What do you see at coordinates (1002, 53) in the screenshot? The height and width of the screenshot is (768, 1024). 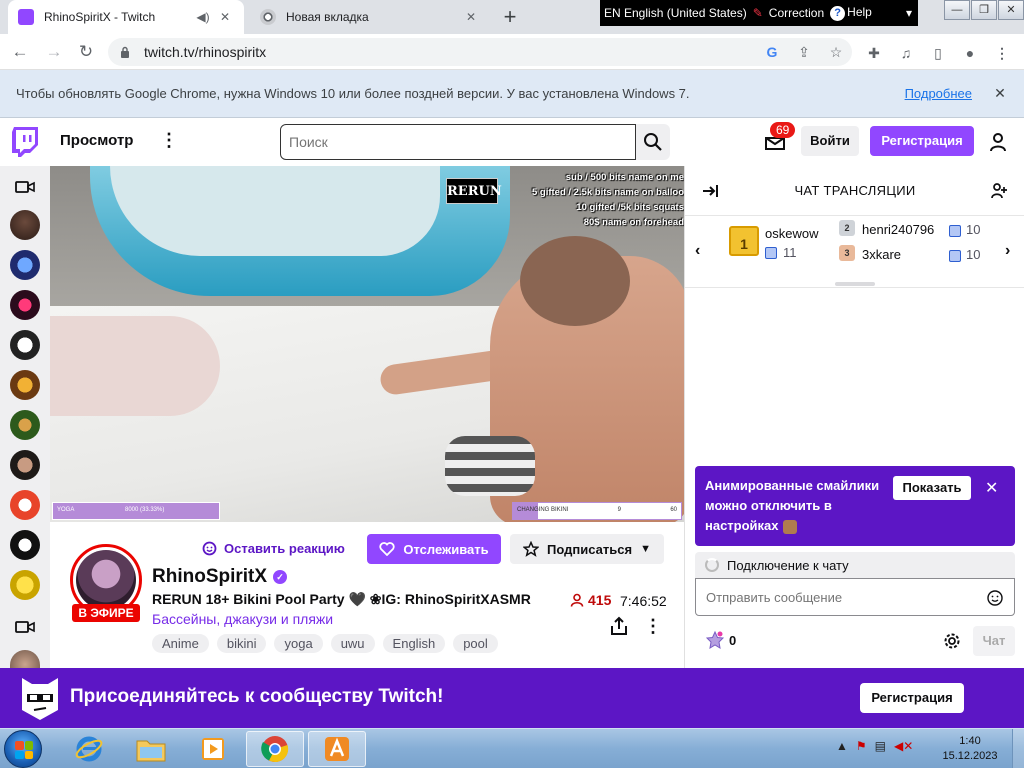 I see `chrome-menu-icon: ⋮` at bounding box center [1002, 53].